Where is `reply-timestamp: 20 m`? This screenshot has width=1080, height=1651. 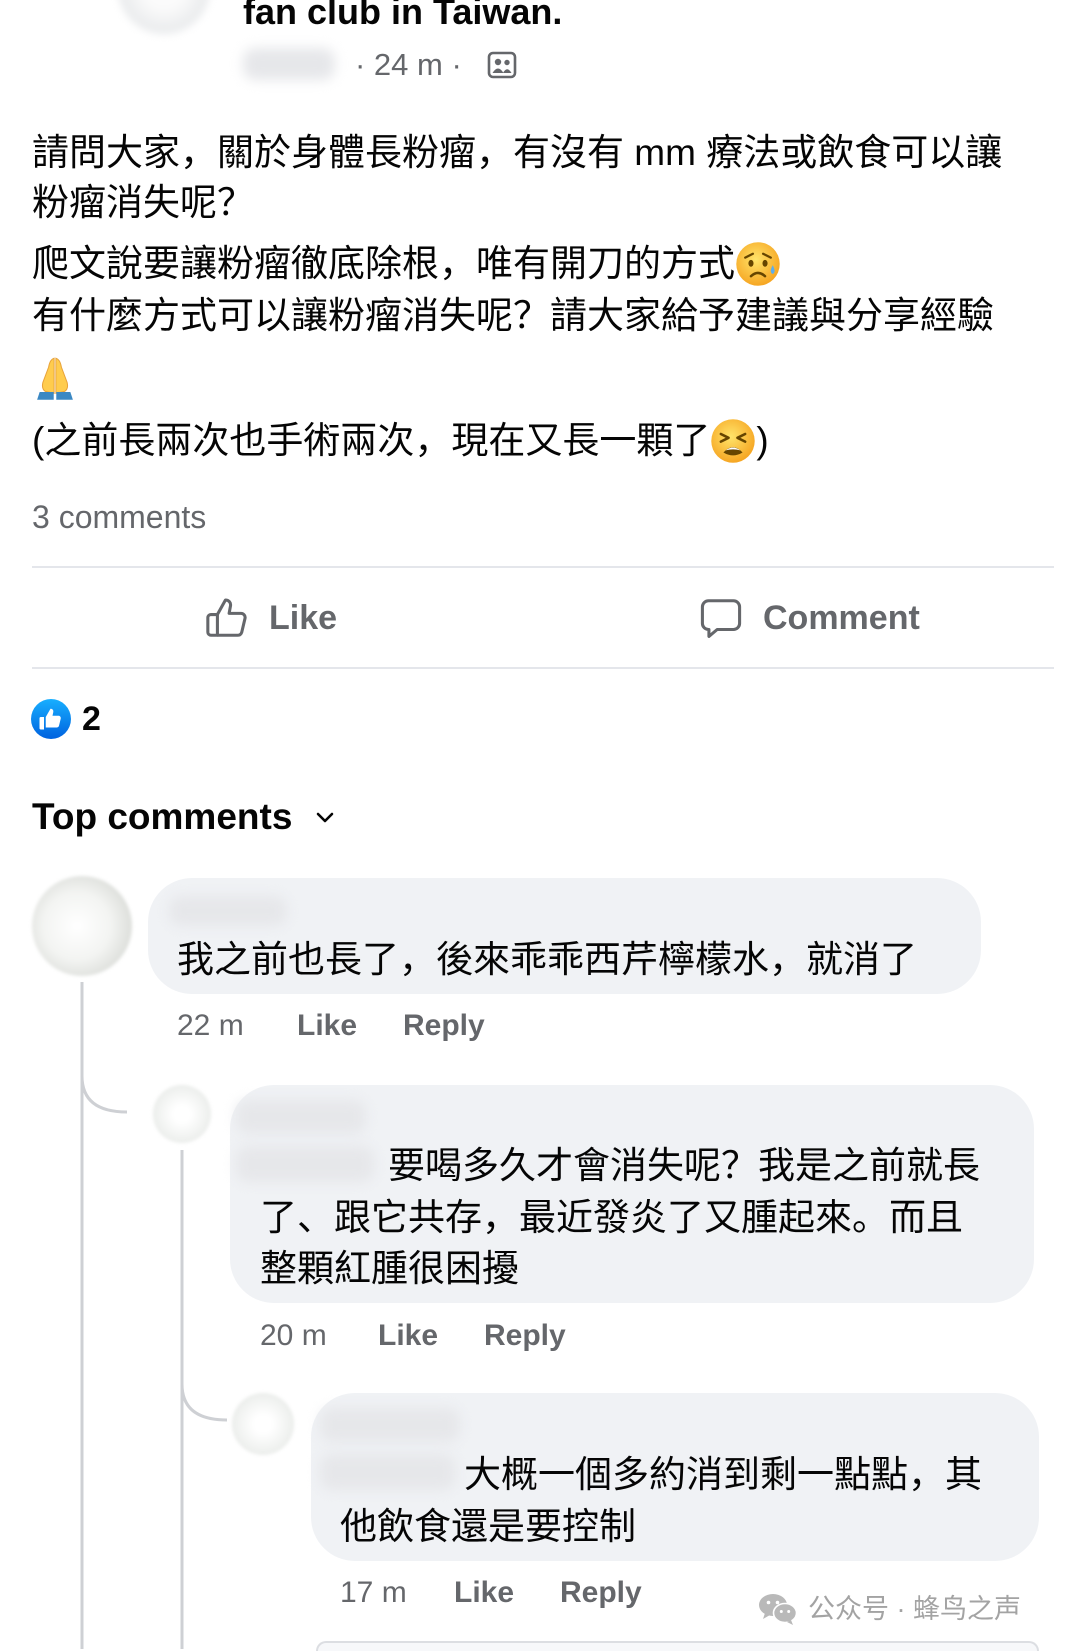
reply-timestamp: 20 m is located at coordinates (293, 1336).